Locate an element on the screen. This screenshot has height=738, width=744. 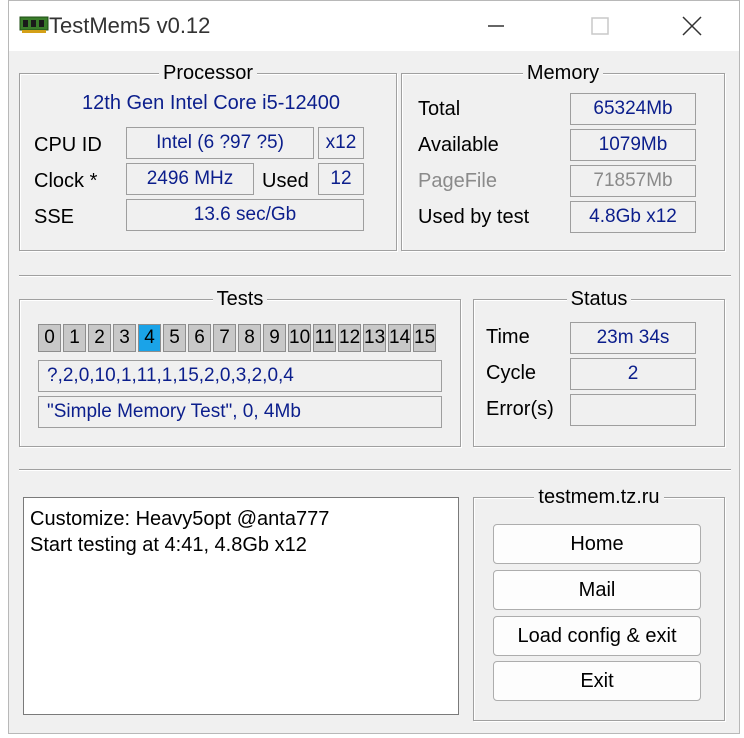
total-label: Total is located at coordinates (439, 109).